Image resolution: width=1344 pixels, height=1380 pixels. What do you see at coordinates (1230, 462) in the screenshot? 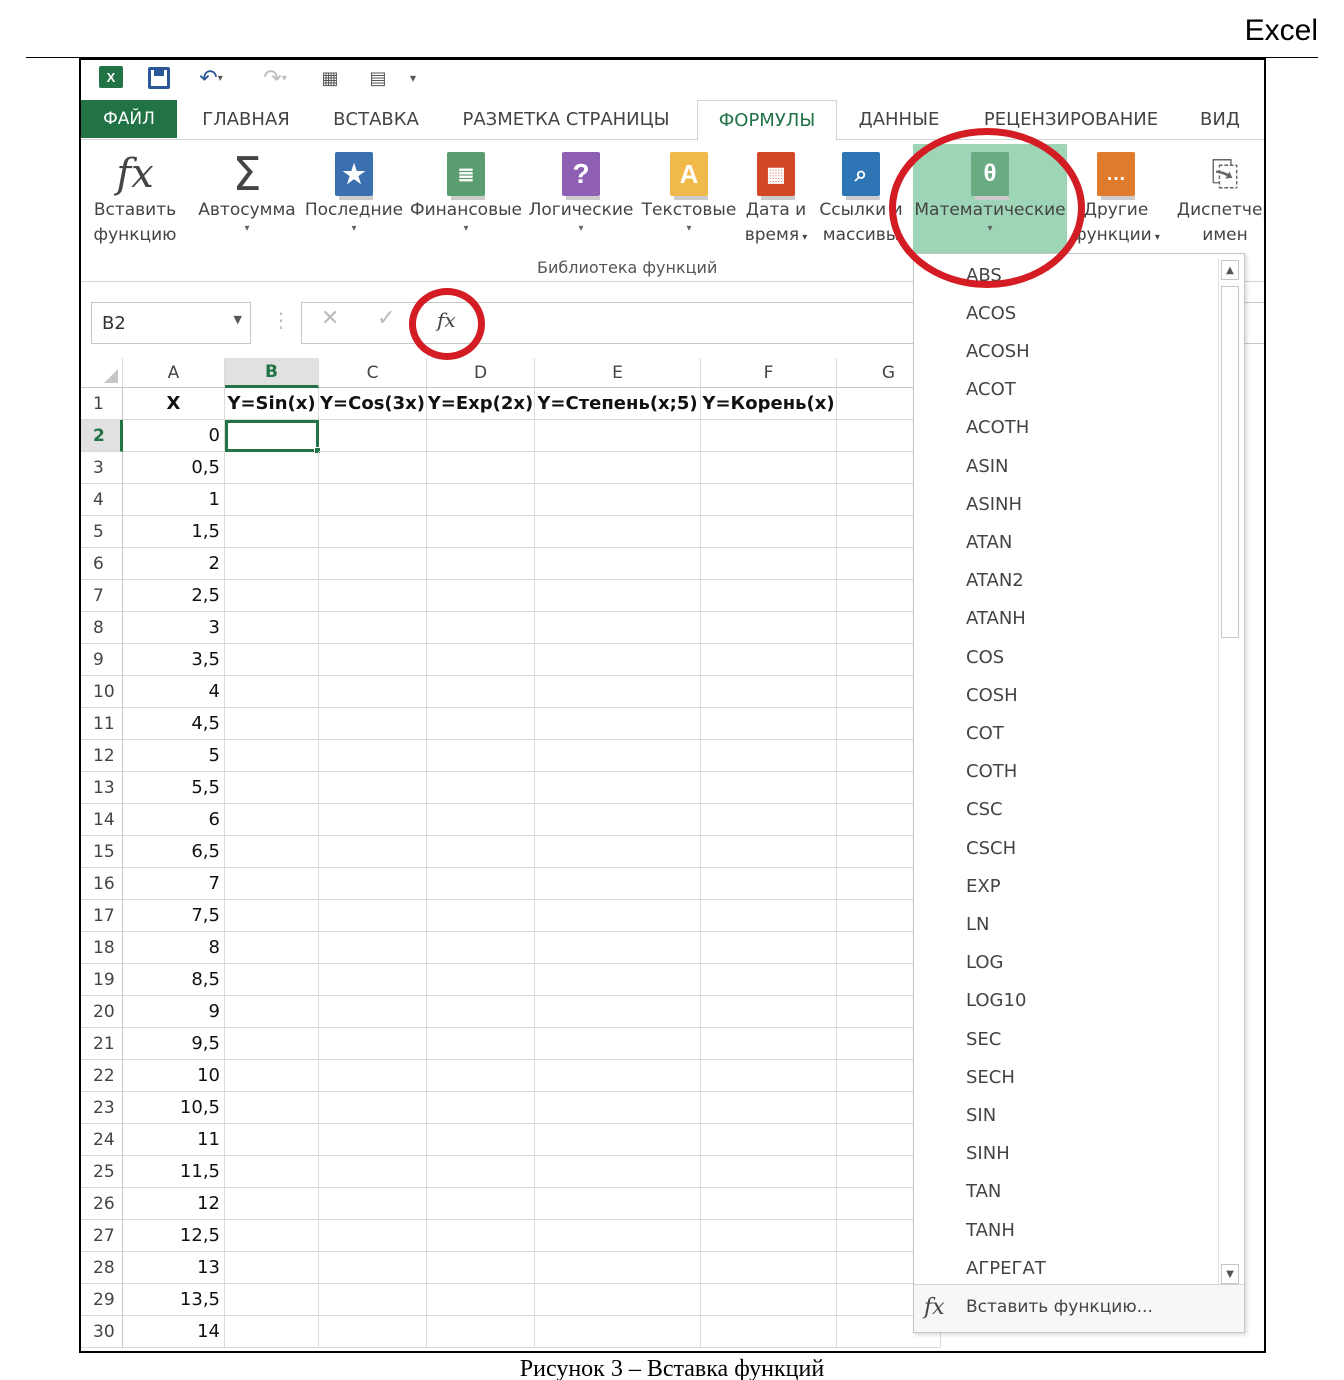
I see `scroll-thumb` at bounding box center [1230, 462].